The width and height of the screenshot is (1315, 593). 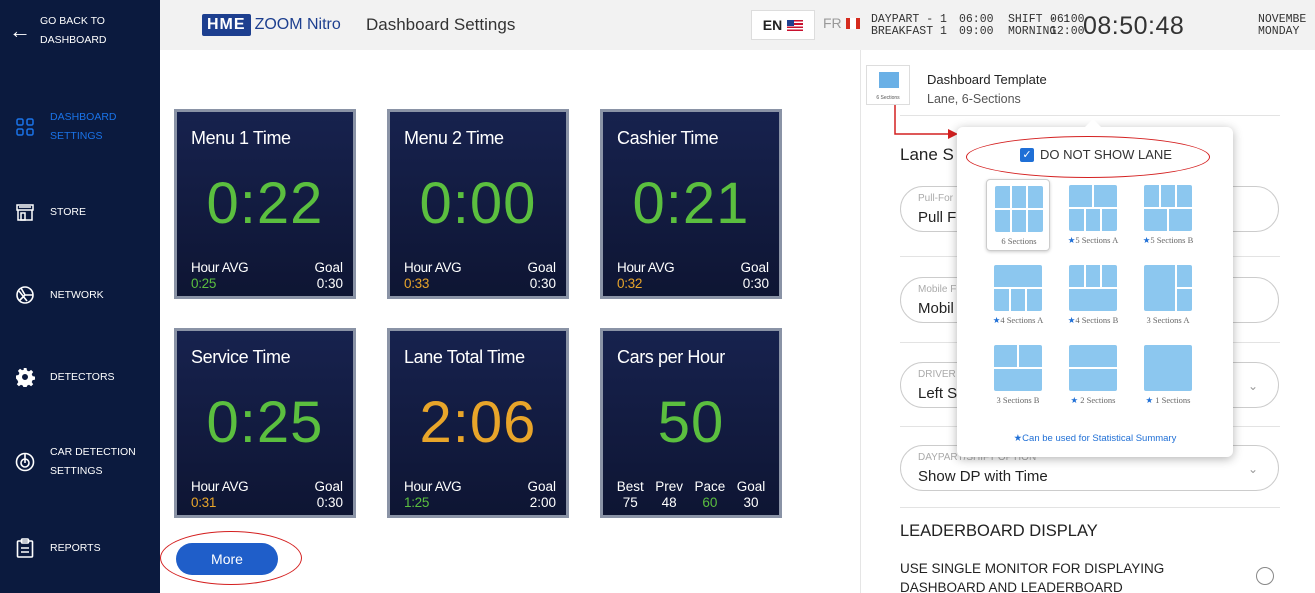 What do you see at coordinates (77, 294) in the screenshot?
I see `sidebar-item-label: NETWORK` at bounding box center [77, 294].